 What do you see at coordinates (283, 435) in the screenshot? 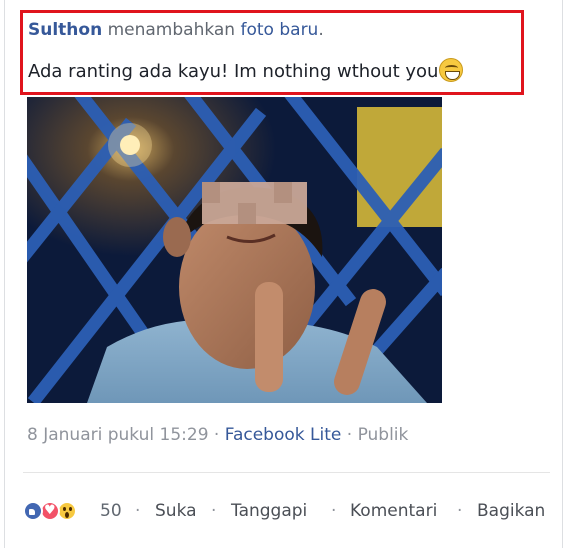
I see `source-app-link: Facebook Lite` at bounding box center [283, 435].